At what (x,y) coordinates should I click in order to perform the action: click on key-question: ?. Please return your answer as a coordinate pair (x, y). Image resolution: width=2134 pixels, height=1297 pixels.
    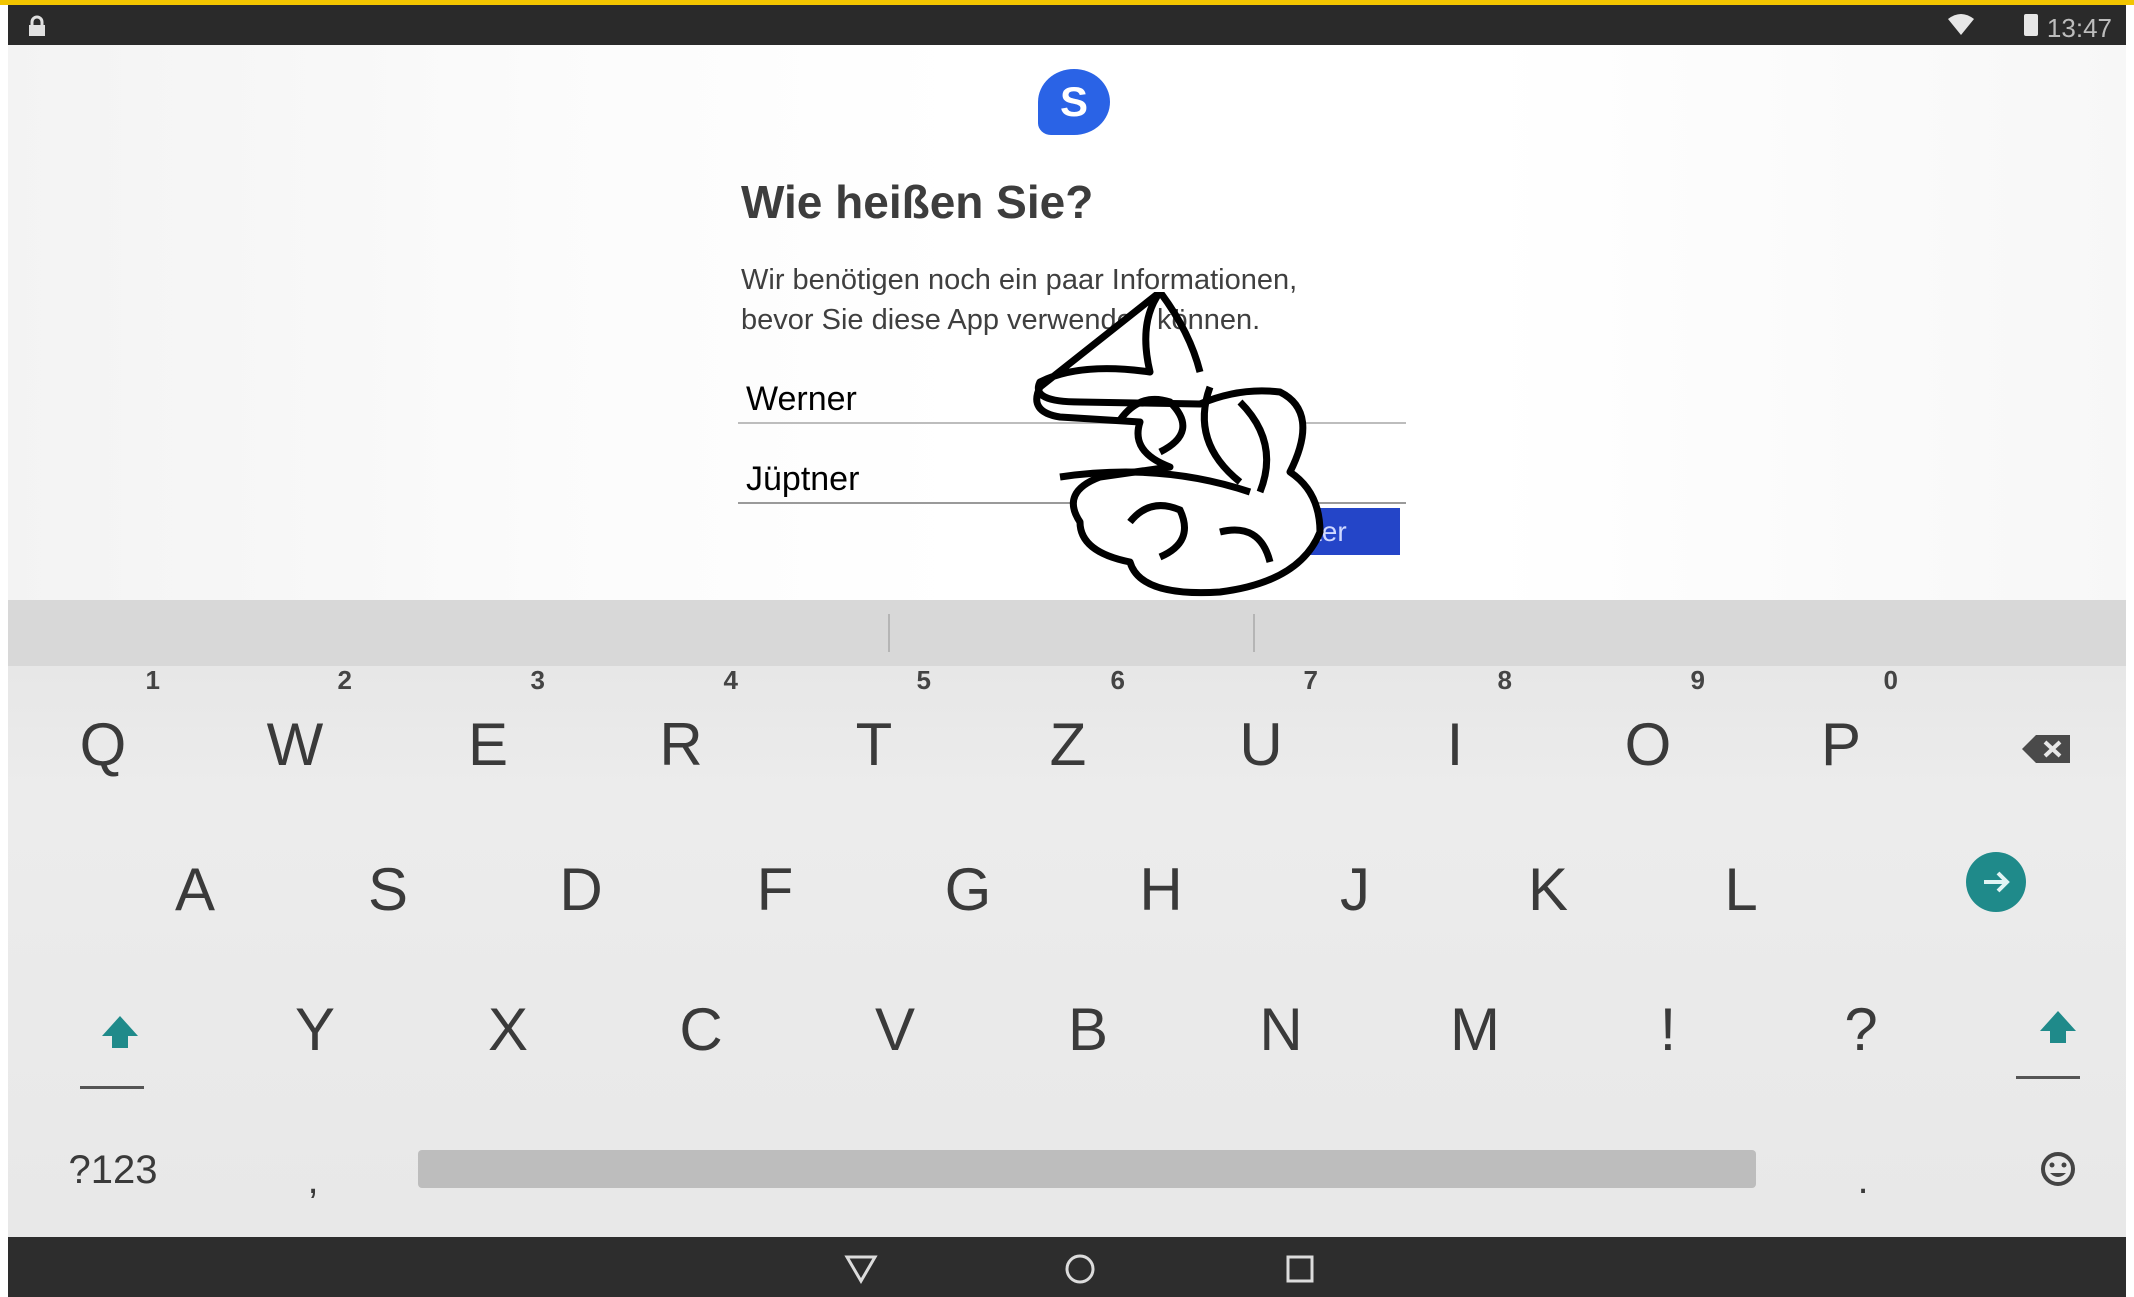
    Looking at the image, I should click on (1861, 1030).